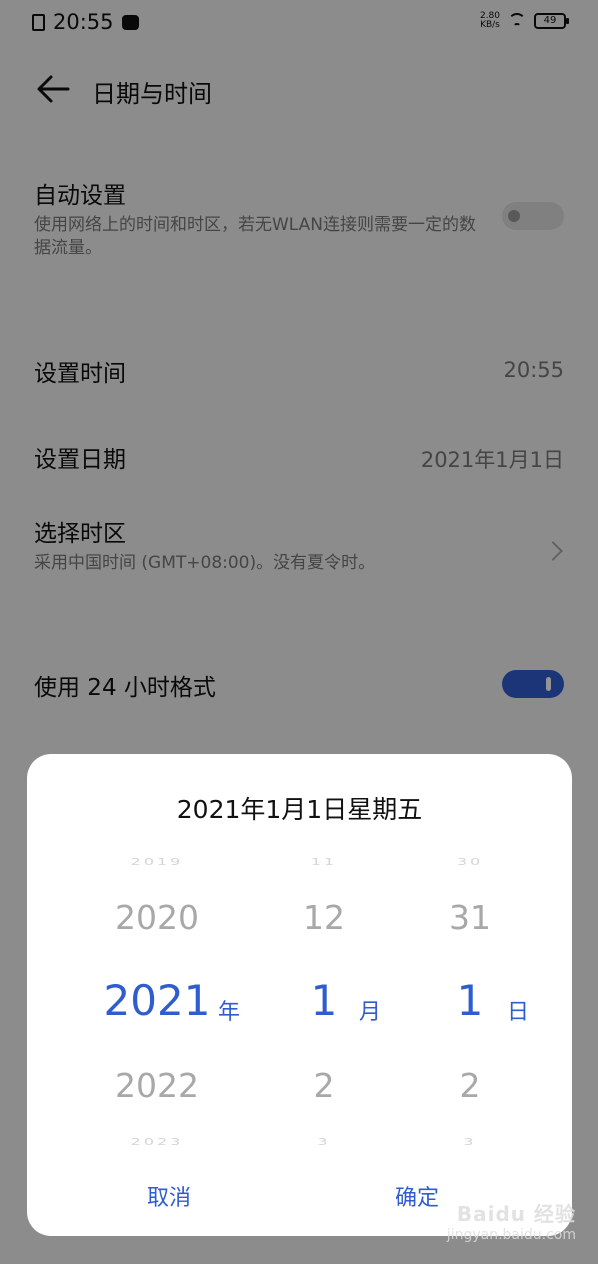 The width and height of the screenshot is (598, 1264). I want to click on day-wheel: 30 31 1 2 3 日, so click(470, 995).